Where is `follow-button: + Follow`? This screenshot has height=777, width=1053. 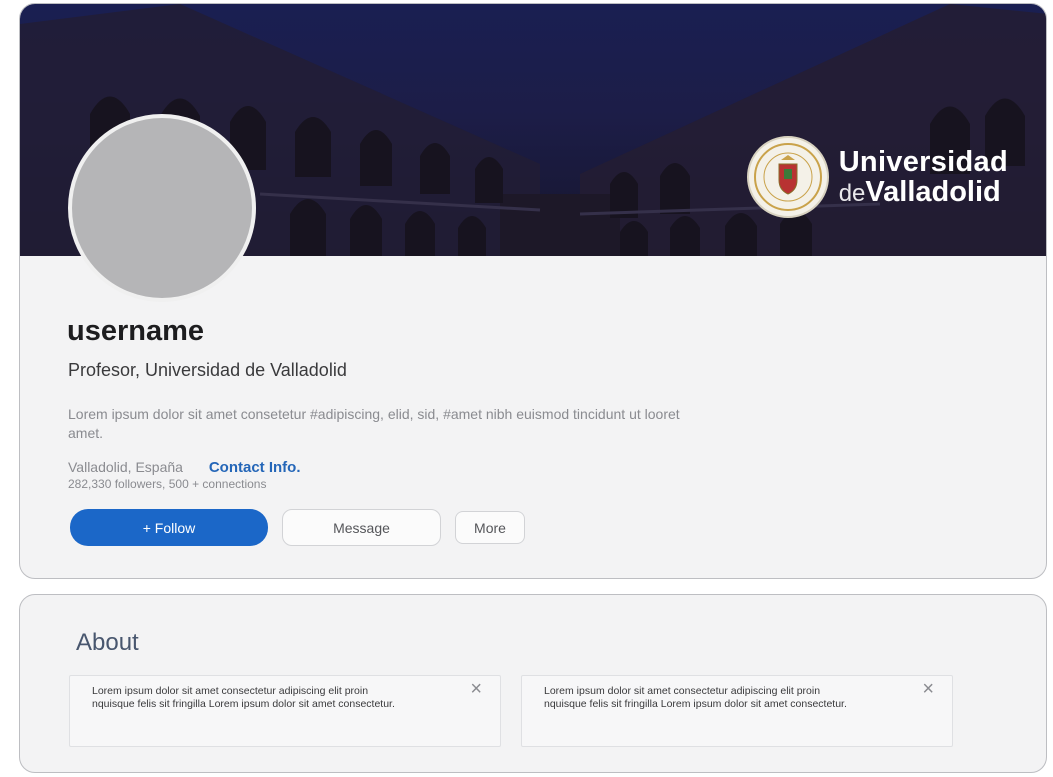 follow-button: + Follow is located at coordinates (169, 527).